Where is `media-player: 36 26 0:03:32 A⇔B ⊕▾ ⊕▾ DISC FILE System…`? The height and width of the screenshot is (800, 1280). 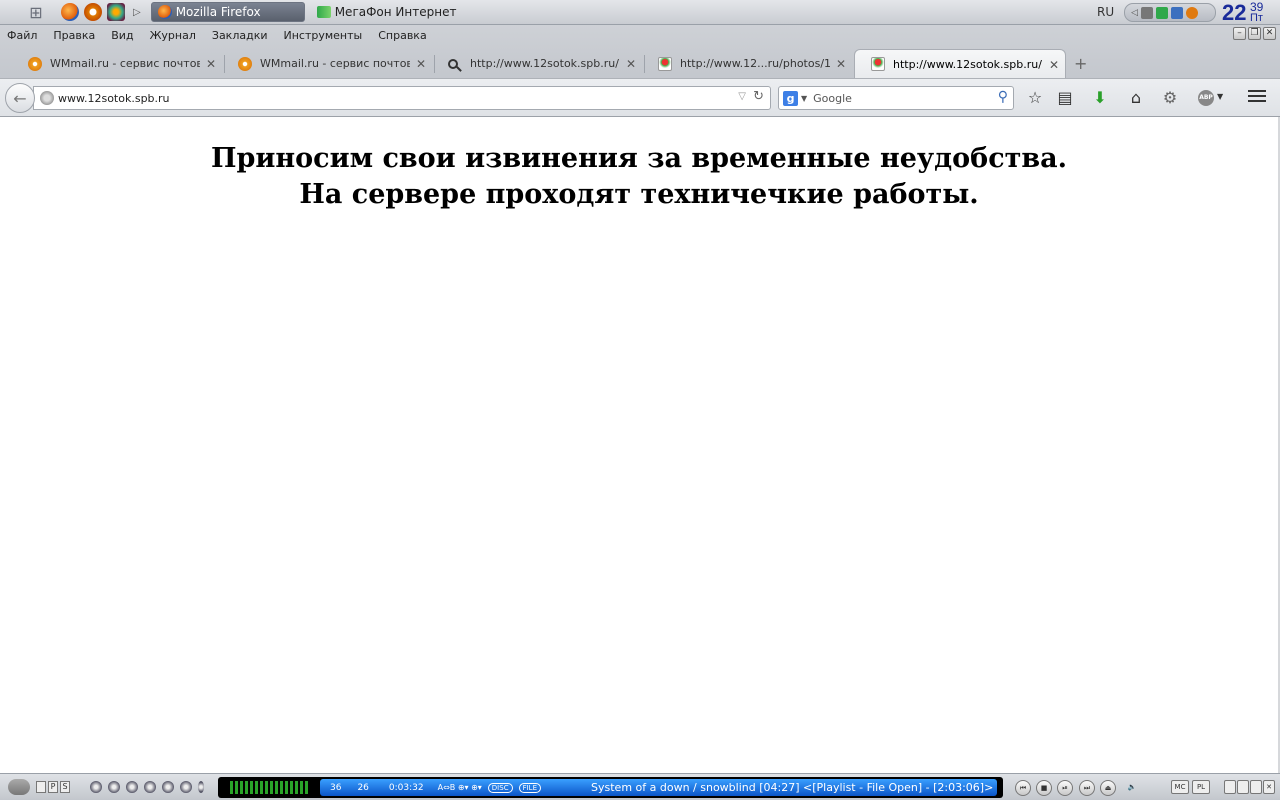 media-player: 36 26 0:03:32 A⇔B ⊕▾ ⊕▾ DISC FILE System… is located at coordinates (610, 787).